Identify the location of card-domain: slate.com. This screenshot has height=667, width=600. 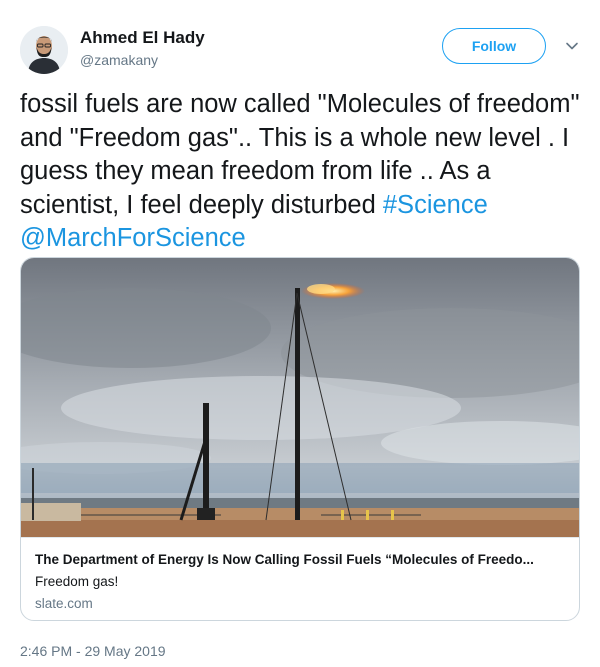
(64, 603).